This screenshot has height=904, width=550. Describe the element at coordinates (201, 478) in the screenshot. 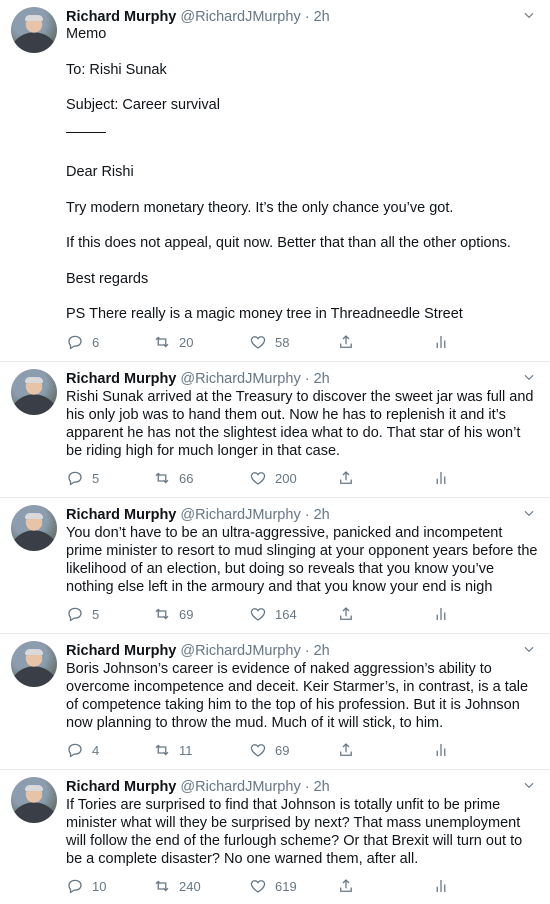

I see `retweet-button: 66` at that location.